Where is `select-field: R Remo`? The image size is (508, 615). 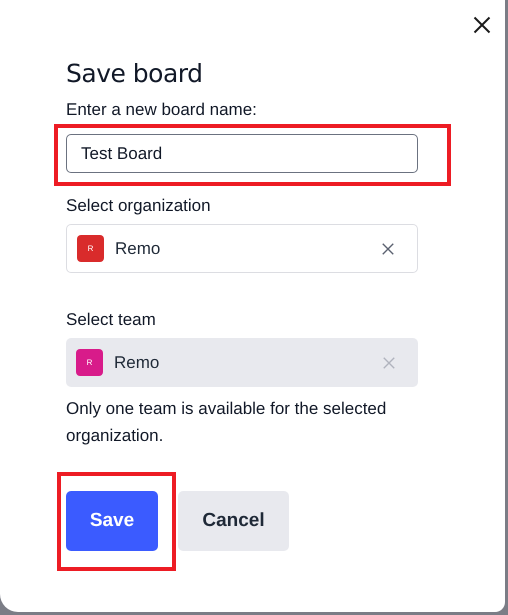
select-field: R Remo is located at coordinates (242, 248).